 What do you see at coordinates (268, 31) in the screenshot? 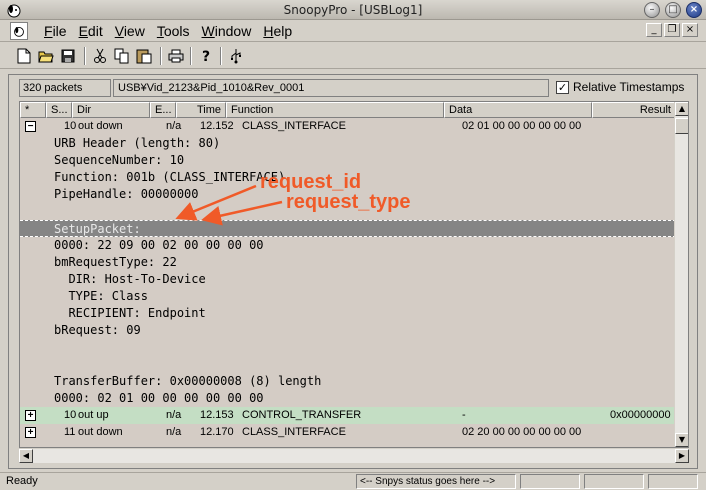
I see `menu-accelerator: H` at bounding box center [268, 31].